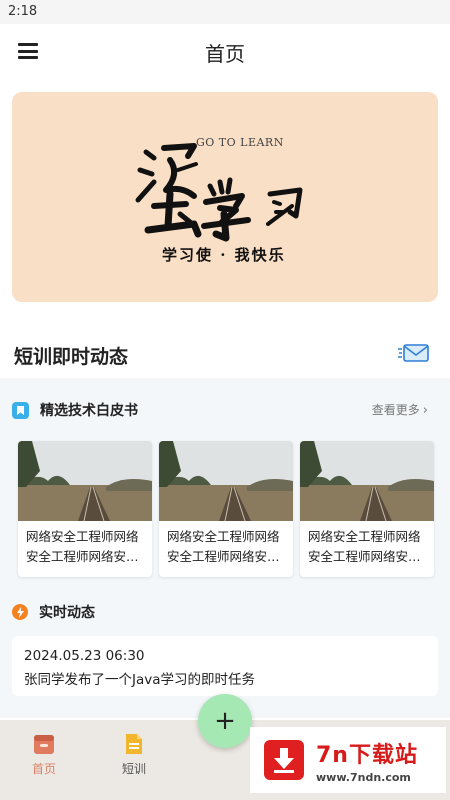  I want to click on home-icon, so click(44, 744).